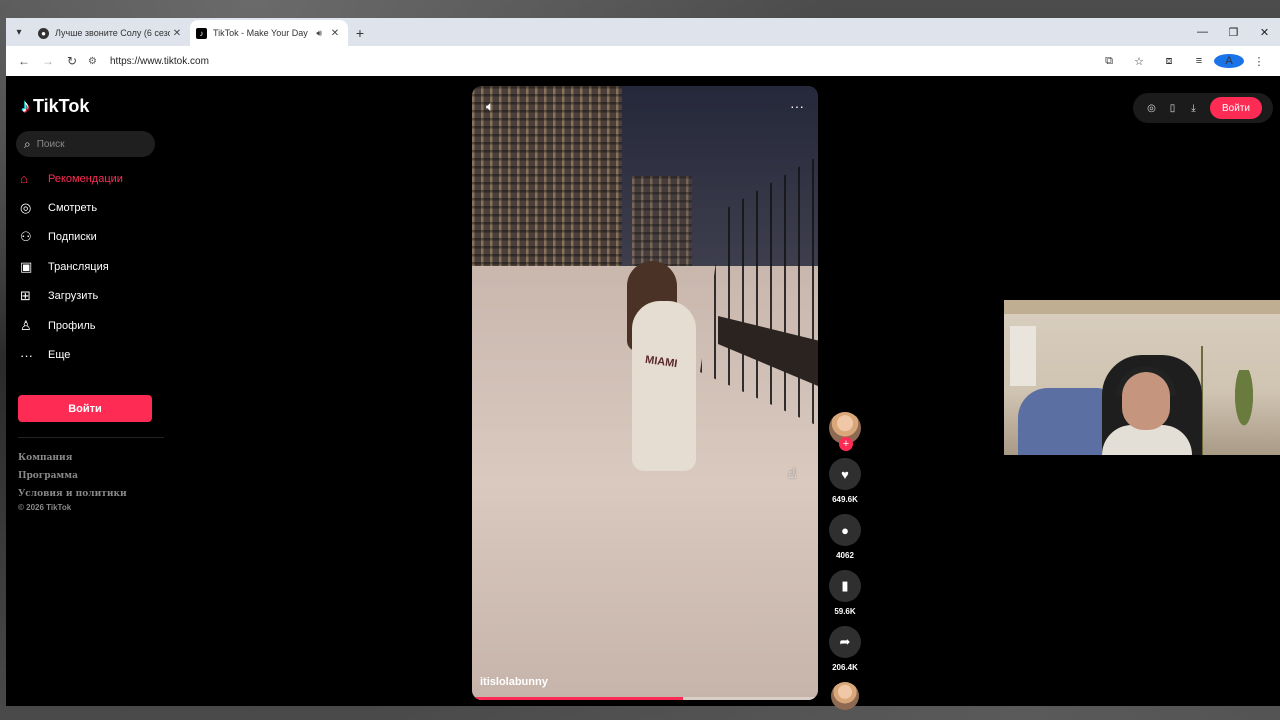 The width and height of the screenshot is (1280, 720). Describe the element at coordinates (591, 61) in the screenshot. I see `address-bar: ⚙︎ https://www.tiktok.com` at that location.